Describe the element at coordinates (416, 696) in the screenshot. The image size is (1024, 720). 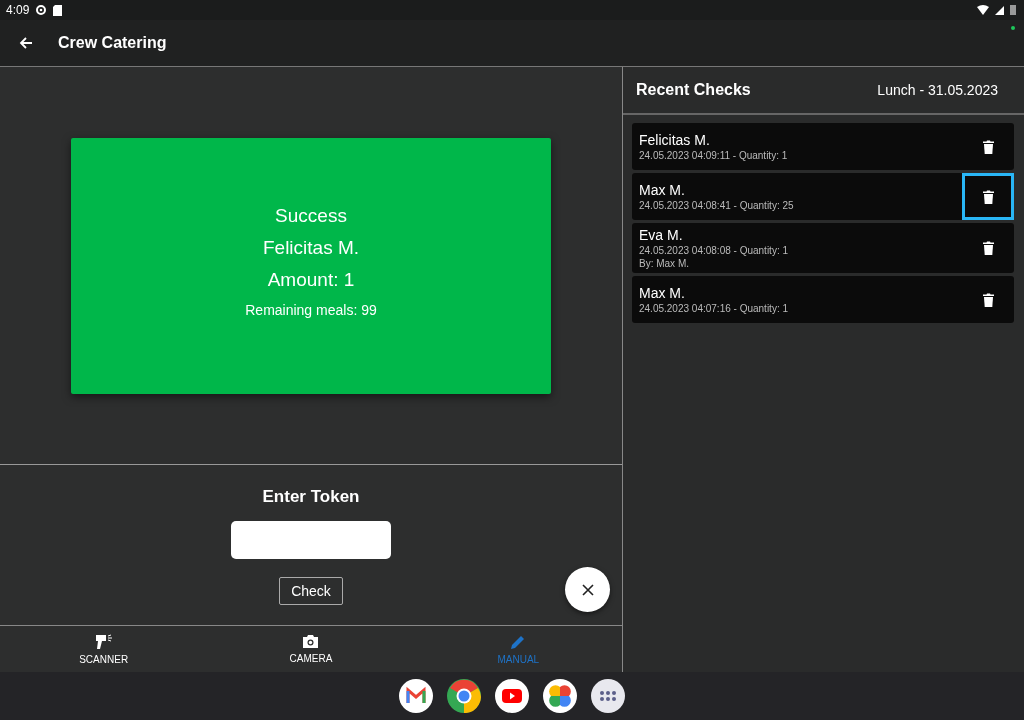
I see `mail-icon` at that location.